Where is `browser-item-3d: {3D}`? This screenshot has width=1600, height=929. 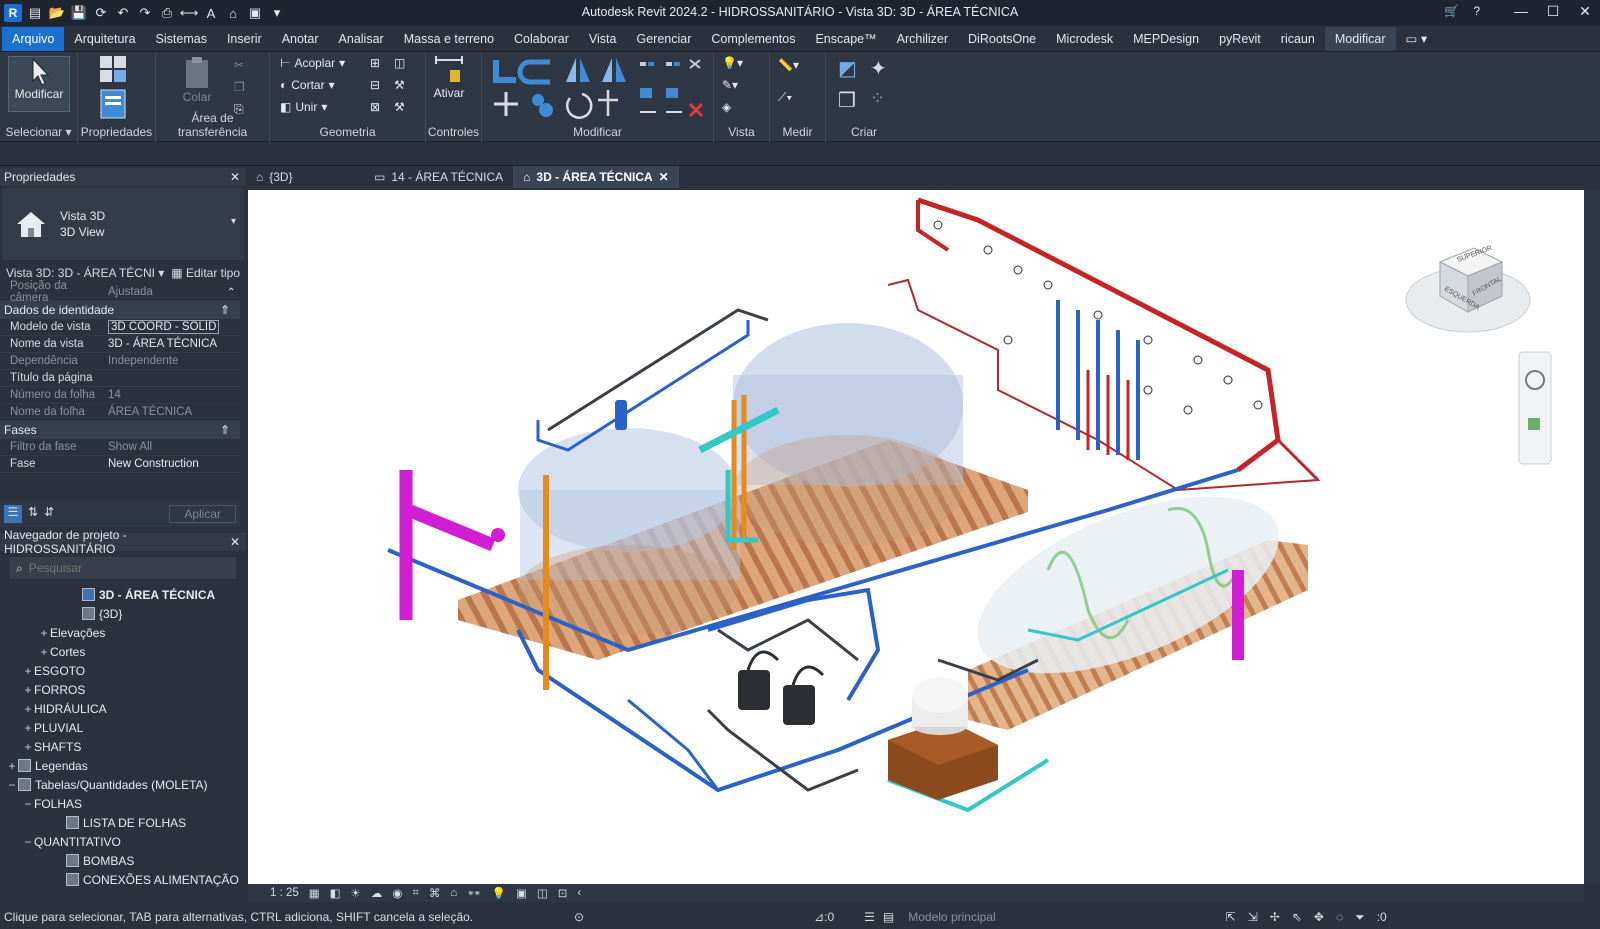
browser-item-3d: {3D} is located at coordinates (123, 613).